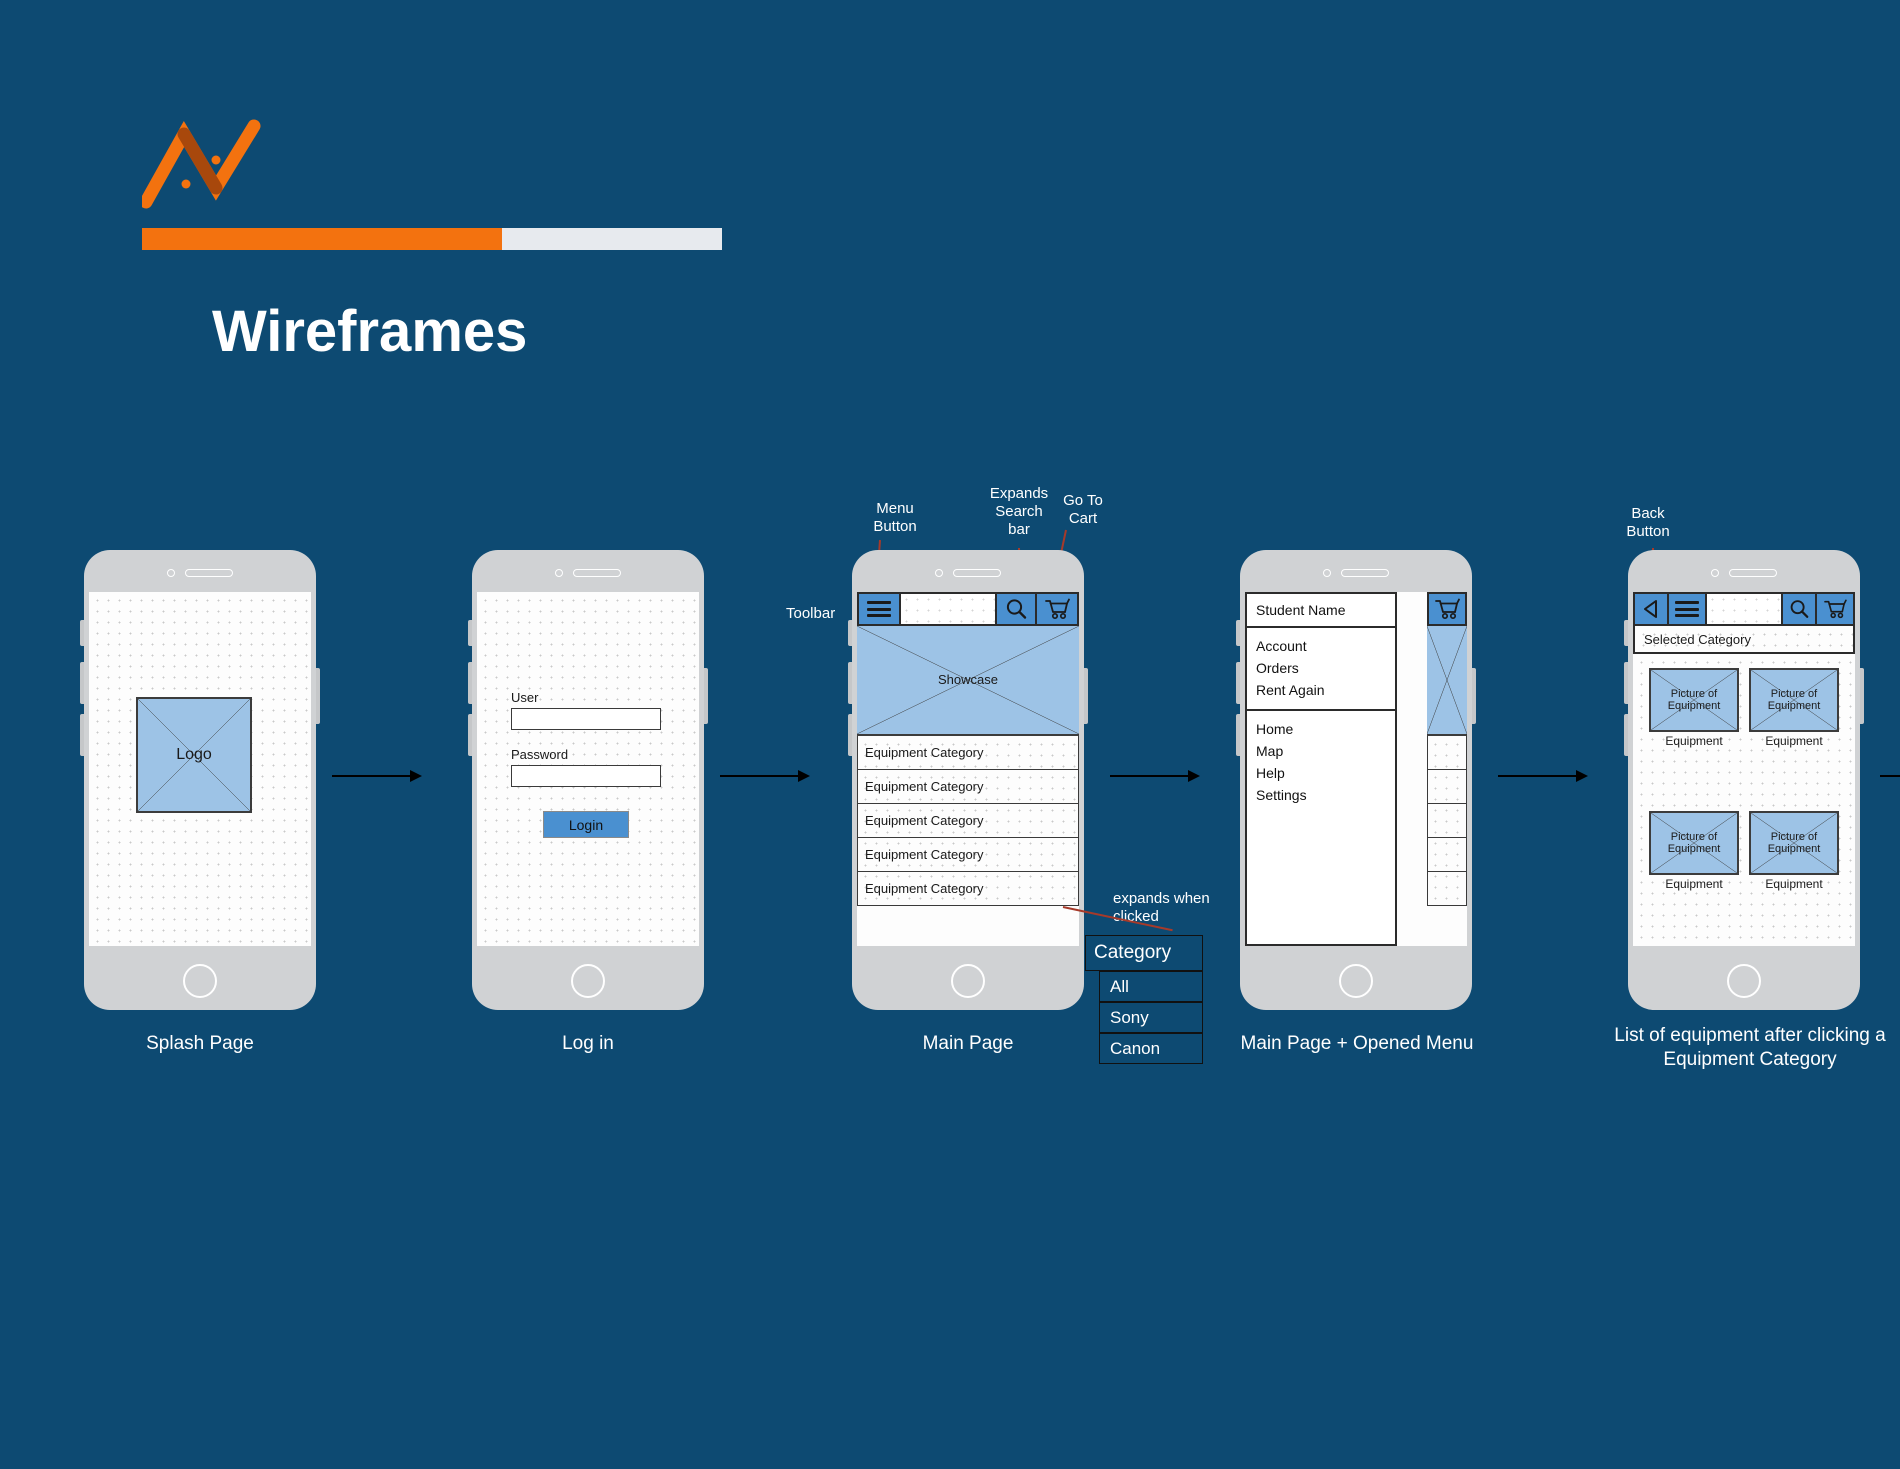  What do you see at coordinates (1357, 1043) in the screenshot?
I see `caption-menu: Main Page + Opened Menu` at bounding box center [1357, 1043].